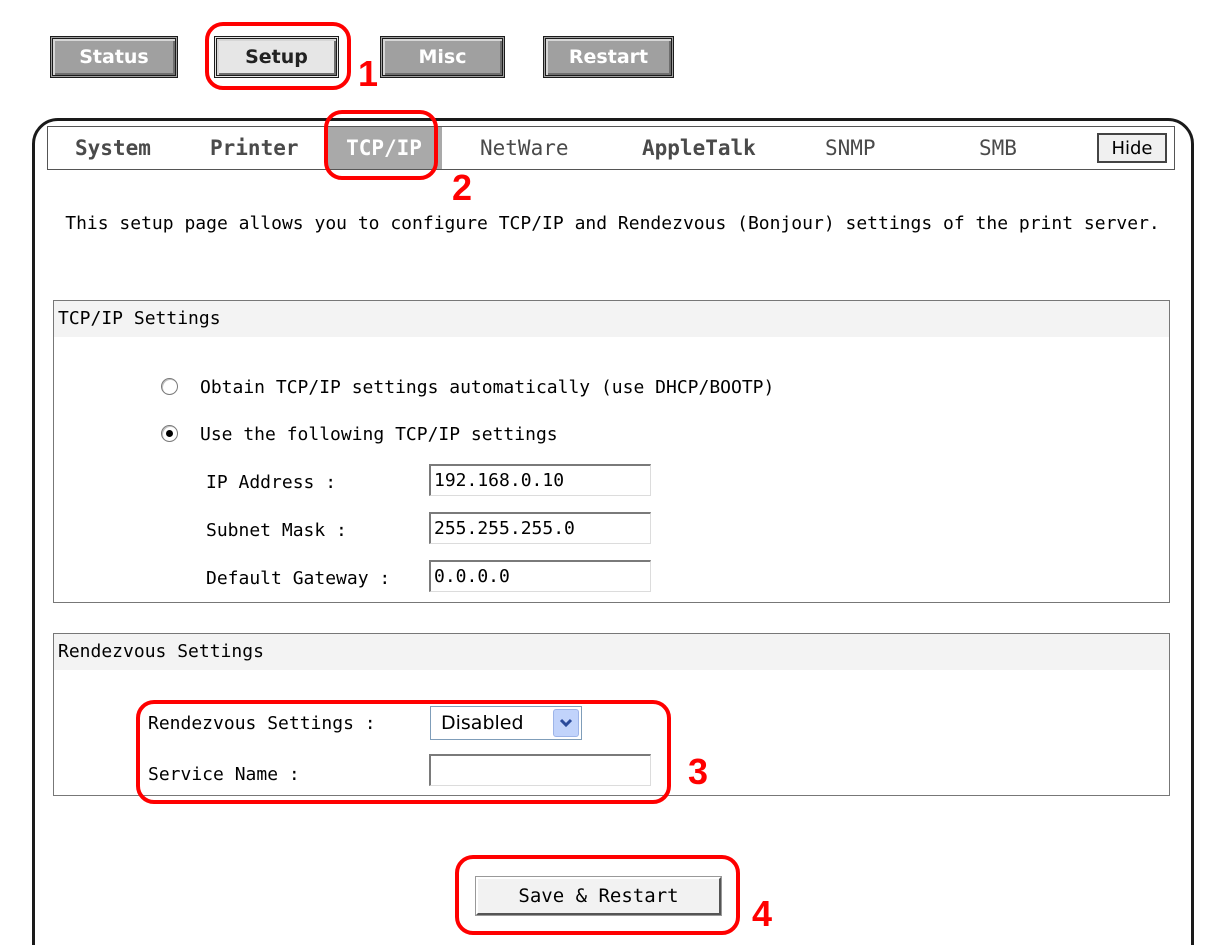 The width and height of the screenshot is (1206, 945). Describe the element at coordinates (254, 148) in the screenshot. I see `tab-printer: Printer` at that location.